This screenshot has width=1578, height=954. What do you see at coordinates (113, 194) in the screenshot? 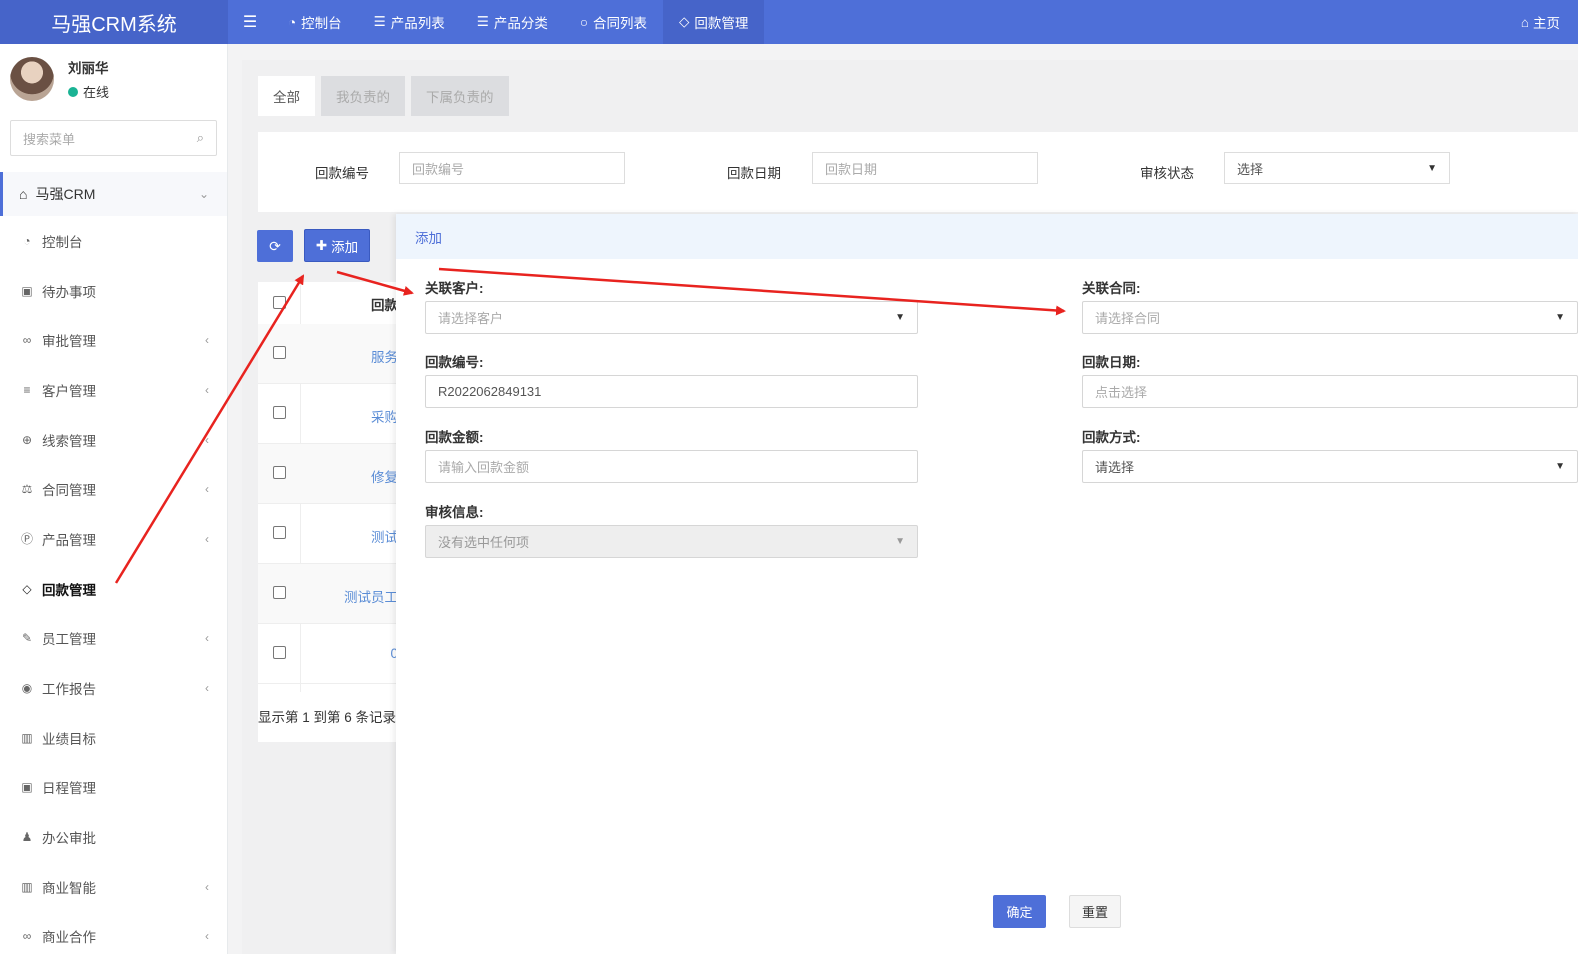
I see `sidebar-group-crm: ⌂ 马强CRM ⌄` at bounding box center [113, 194].